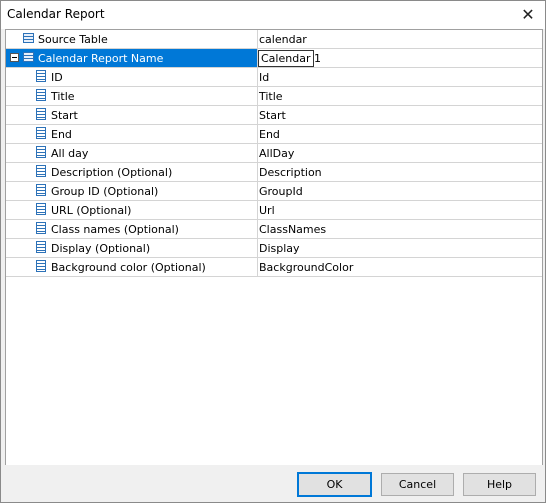  Describe the element at coordinates (269, 134) in the screenshot. I see `property-value: End` at that location.